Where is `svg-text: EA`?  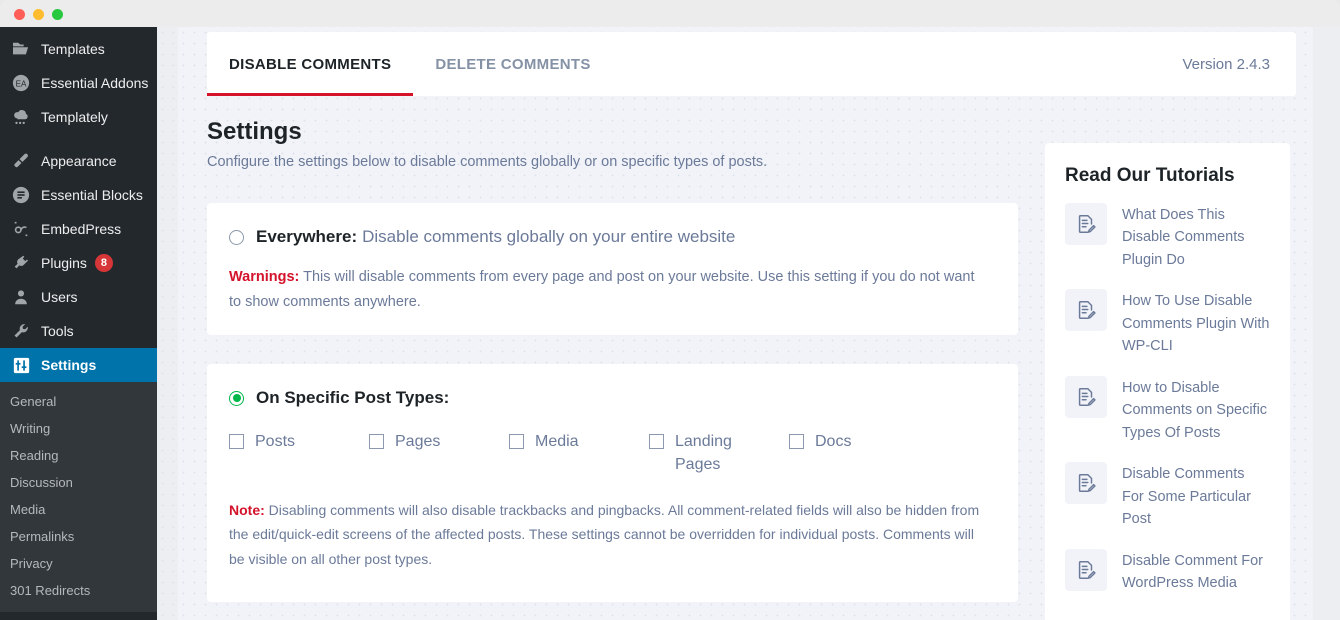
svg-text: EA is located at coordinates (21, 84).